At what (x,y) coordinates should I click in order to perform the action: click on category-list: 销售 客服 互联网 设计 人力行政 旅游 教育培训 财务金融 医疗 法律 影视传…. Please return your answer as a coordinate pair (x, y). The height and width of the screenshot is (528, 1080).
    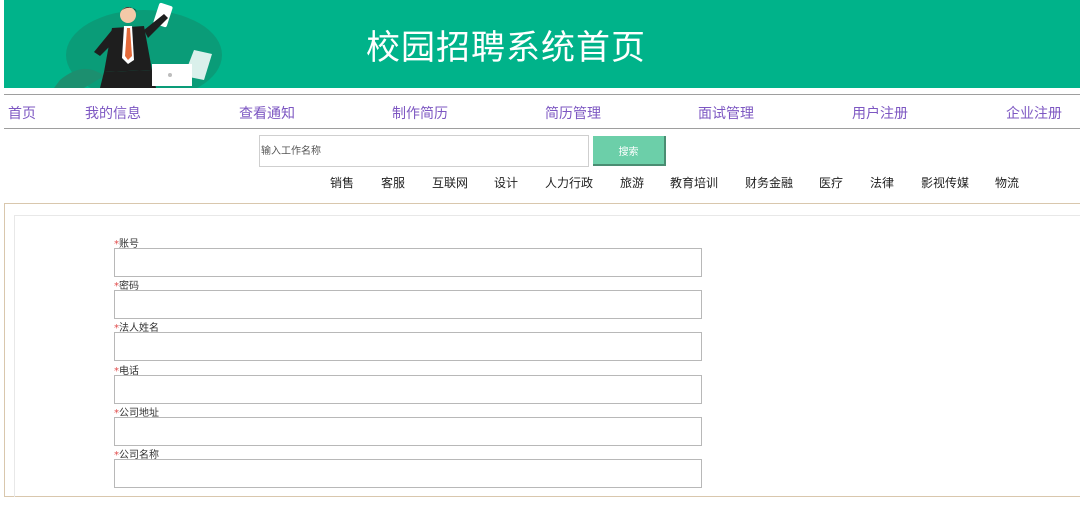
    Looking at the image, I should click on (540, 183).